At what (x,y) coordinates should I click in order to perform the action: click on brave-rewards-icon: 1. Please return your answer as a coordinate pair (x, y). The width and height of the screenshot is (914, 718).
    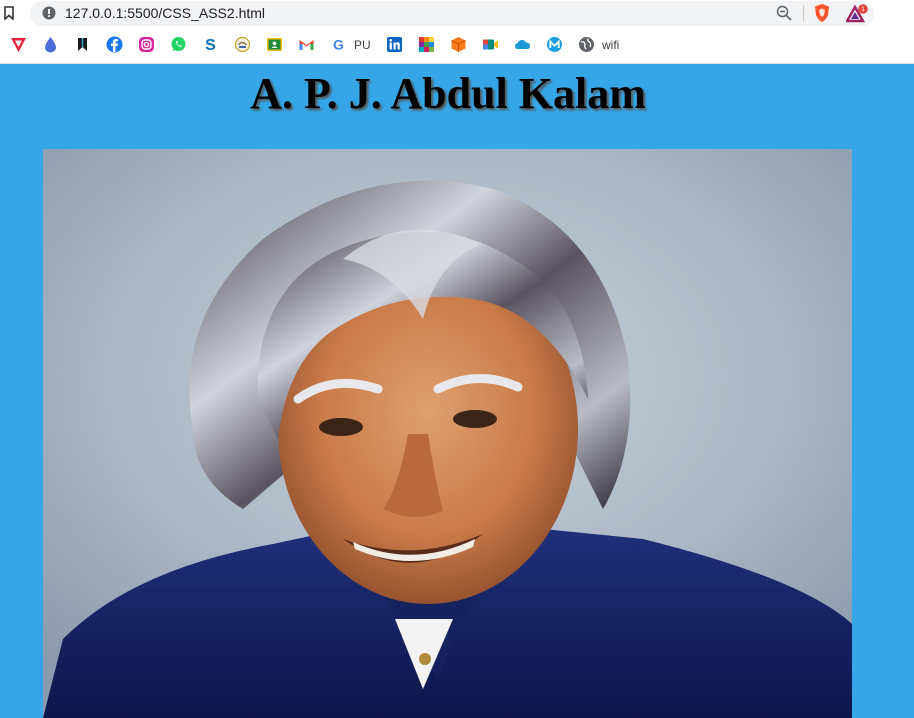
    Looking at the image, I should click on (857, 14).